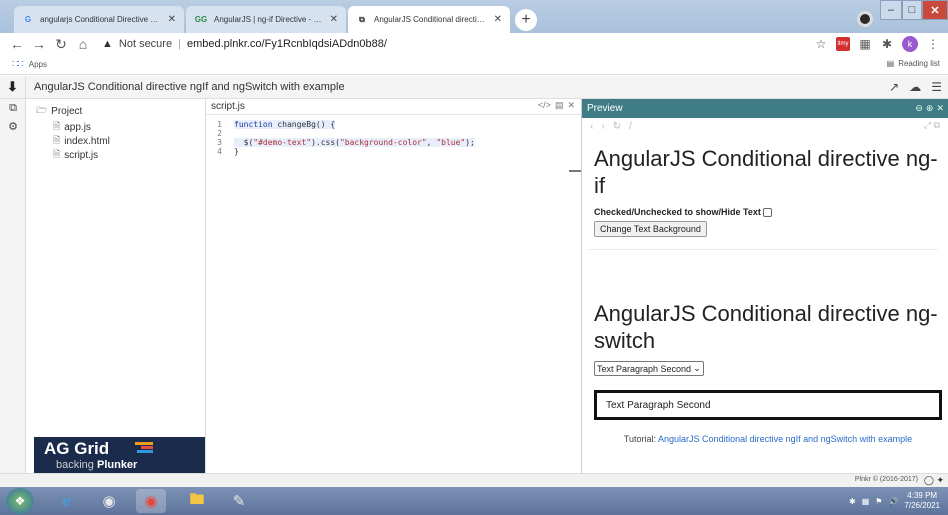 Image resolution: width=948 pixels, height=515 pixels. I want to click on zoom-in-icon: ⊕, so click(930, 108).